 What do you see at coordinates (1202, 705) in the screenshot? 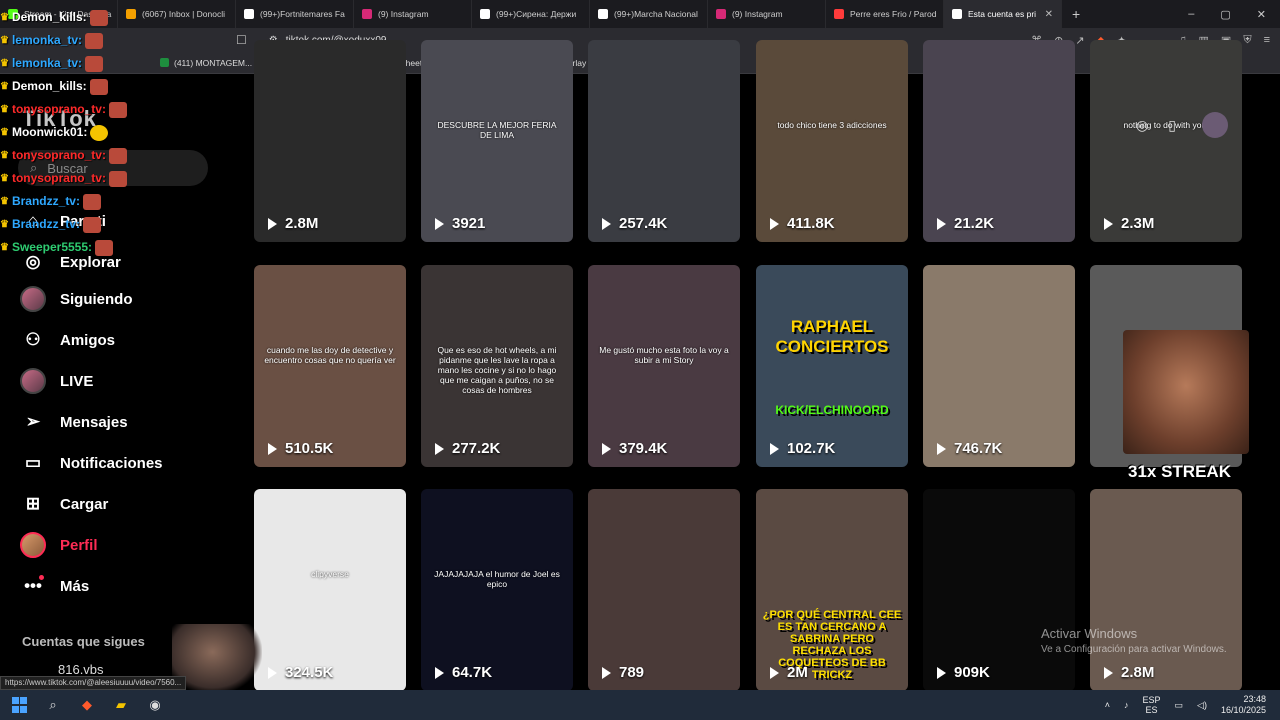
I see `volume-icon: ◁)` at bounding box center [1202, 705].